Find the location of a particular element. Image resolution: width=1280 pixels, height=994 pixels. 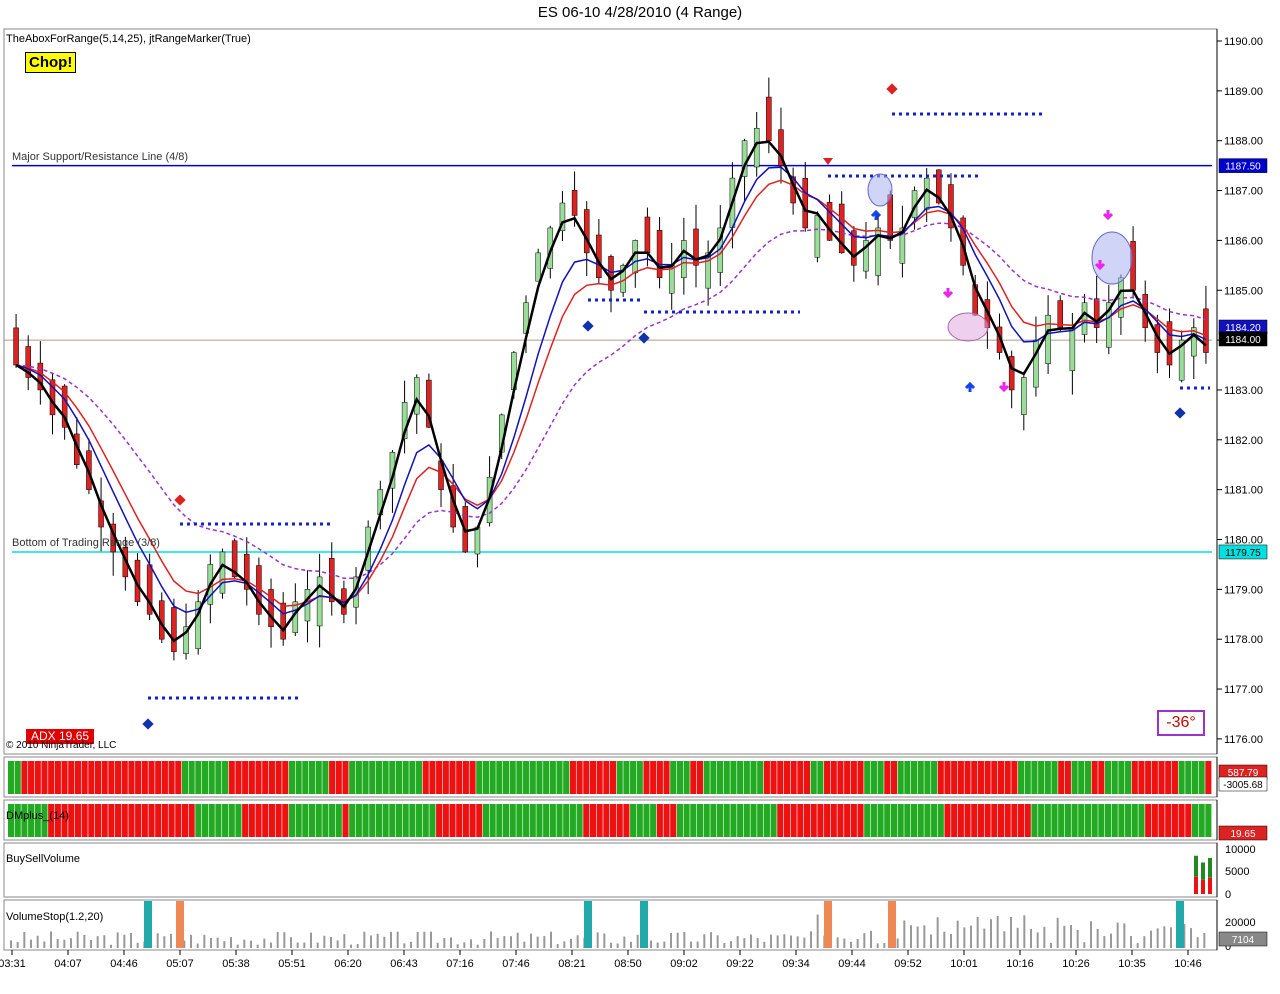

buysell-label: BuySellVolume is located at coordinates (43, 859).